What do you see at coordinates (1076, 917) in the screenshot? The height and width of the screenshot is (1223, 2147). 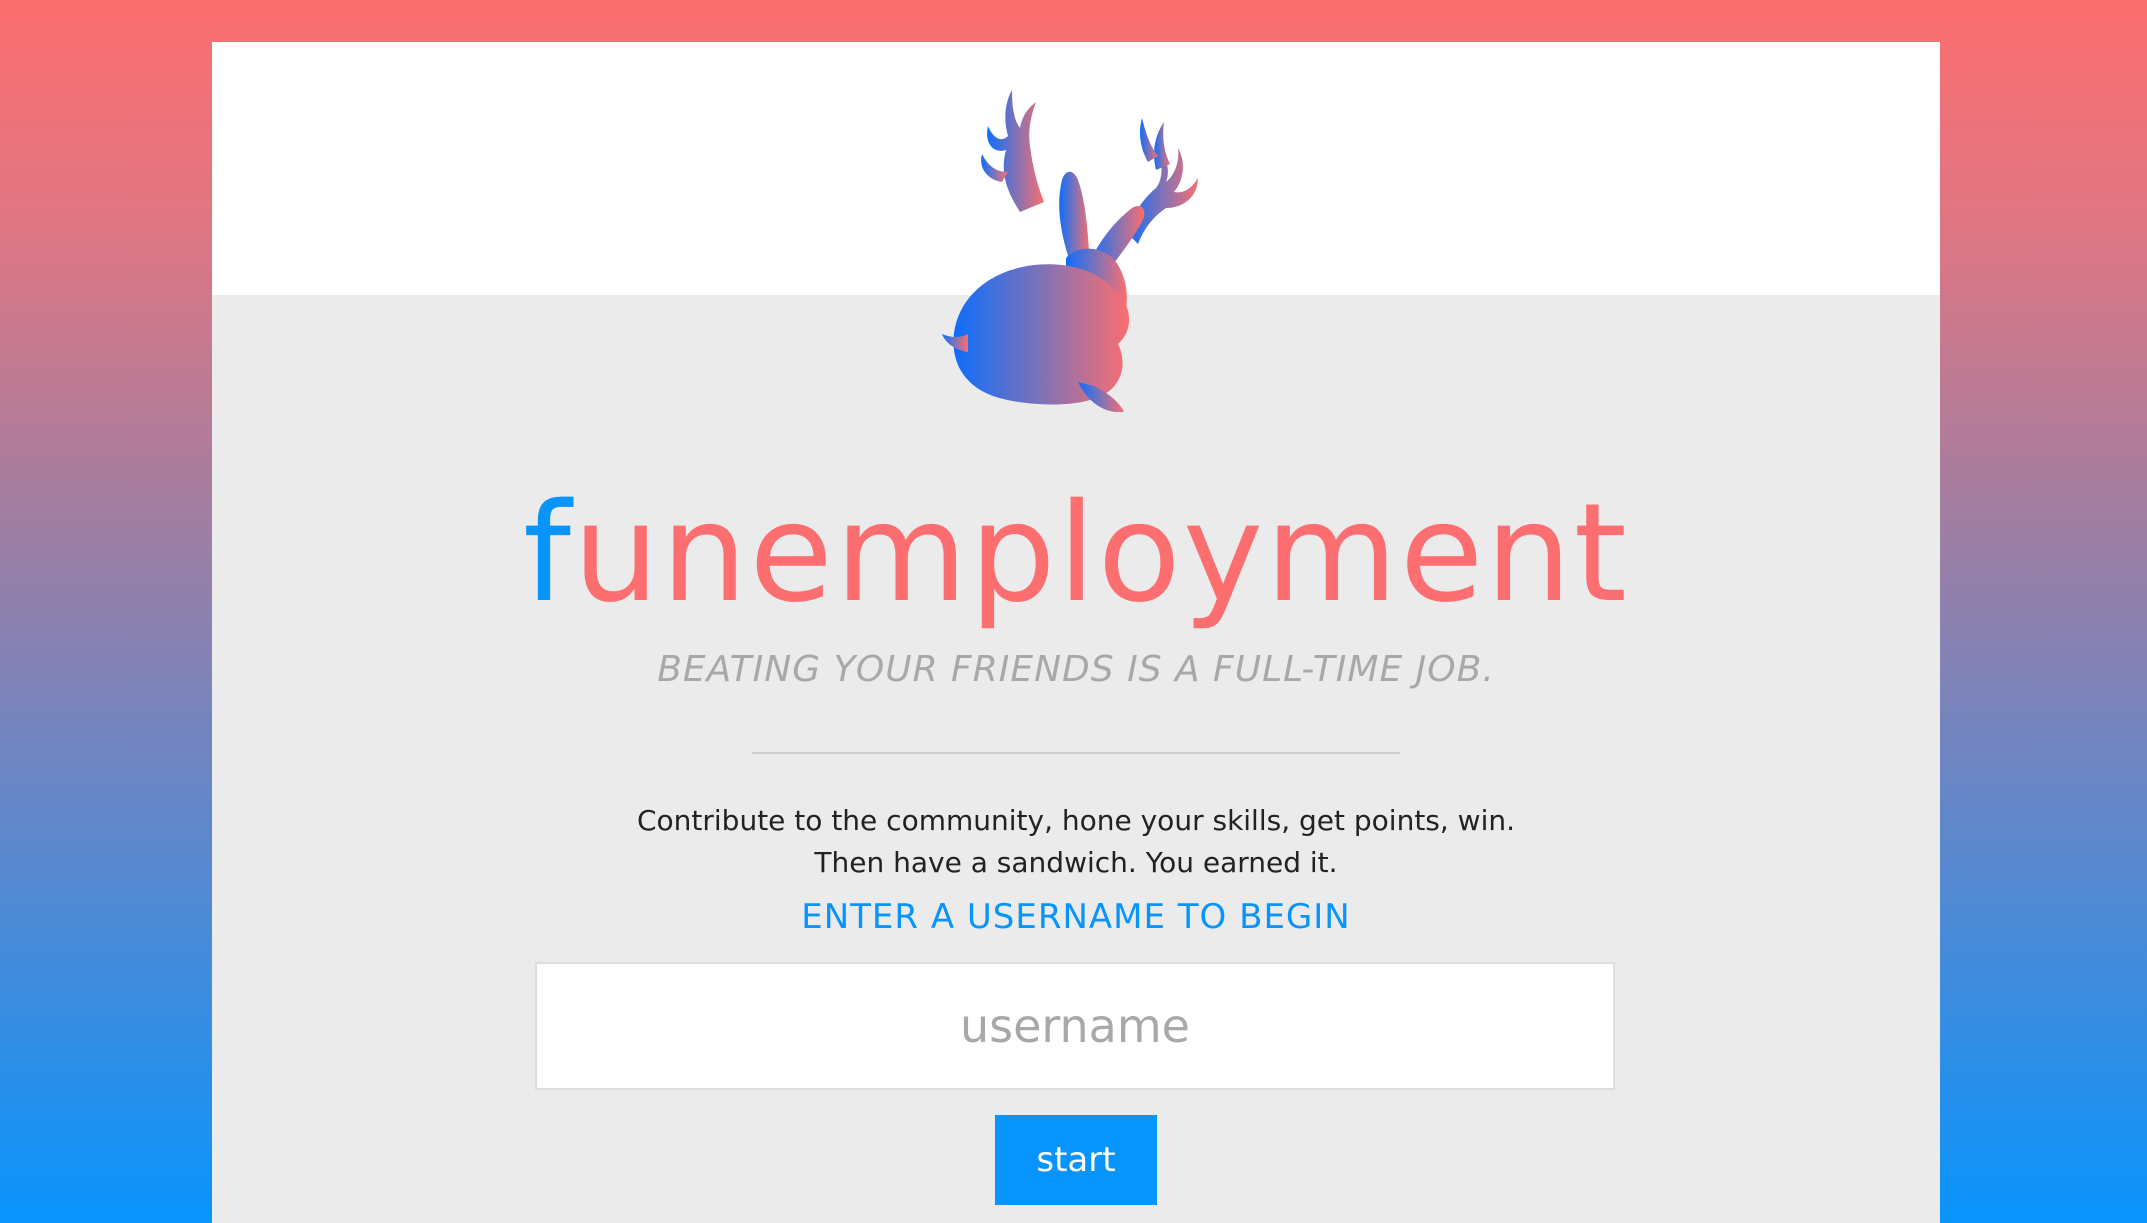 I see `username-prompt: ENTER A USERNAME TO BEGIN` at bounding box center [1076, 917].